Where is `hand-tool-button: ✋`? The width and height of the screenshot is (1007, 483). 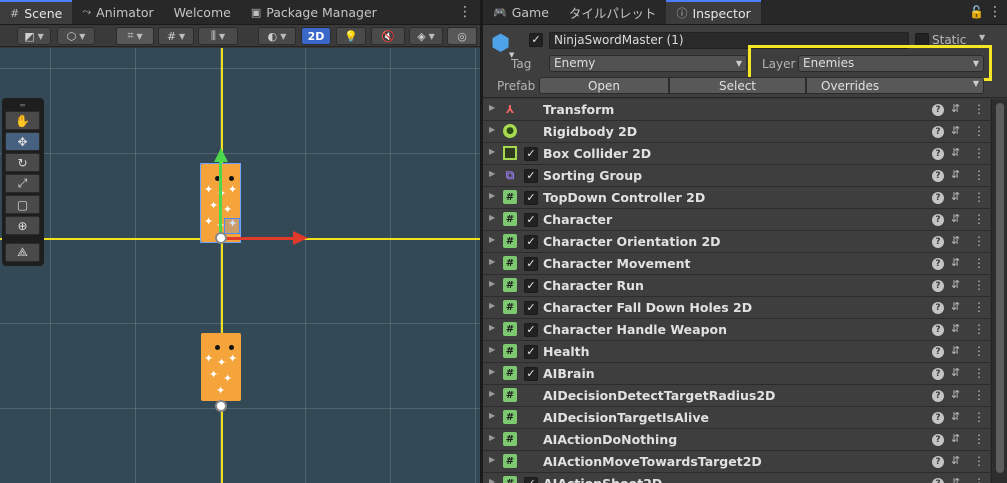
hand-tool-button: ✋ is located at coordinates (22, 120).